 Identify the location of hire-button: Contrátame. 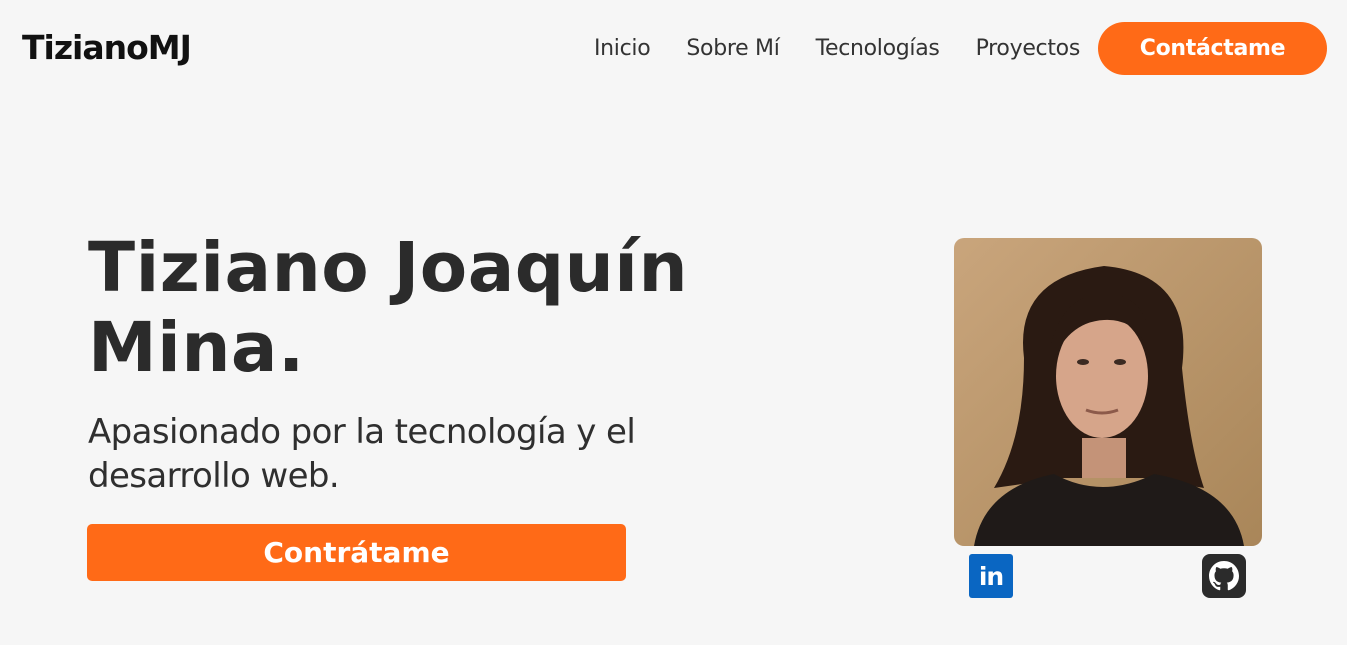
(356, 552).